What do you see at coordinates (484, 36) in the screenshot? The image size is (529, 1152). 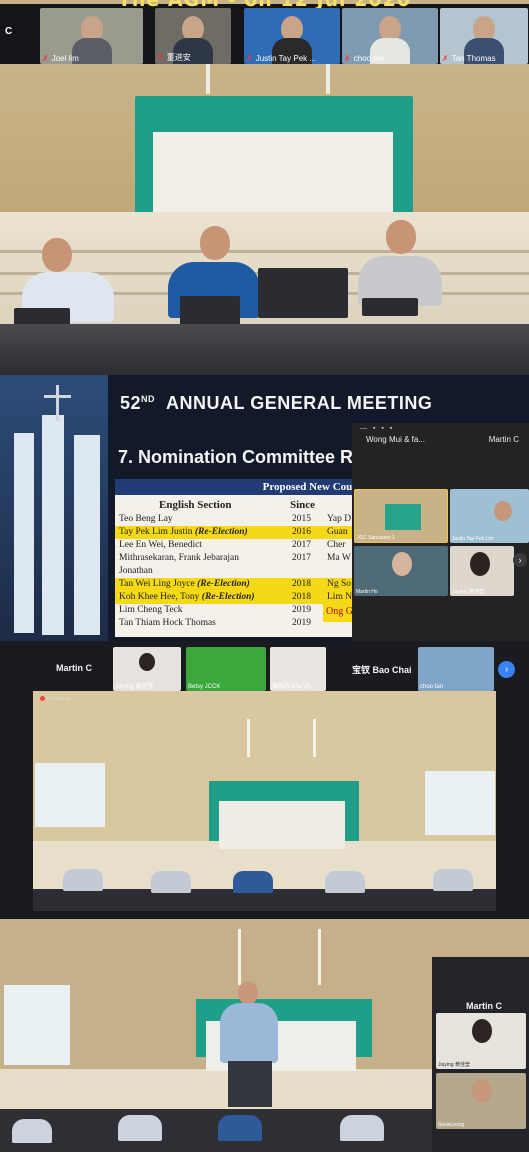 I see `participant-tile: ✗ Tan Thomas` at bounding box center [484, 36].